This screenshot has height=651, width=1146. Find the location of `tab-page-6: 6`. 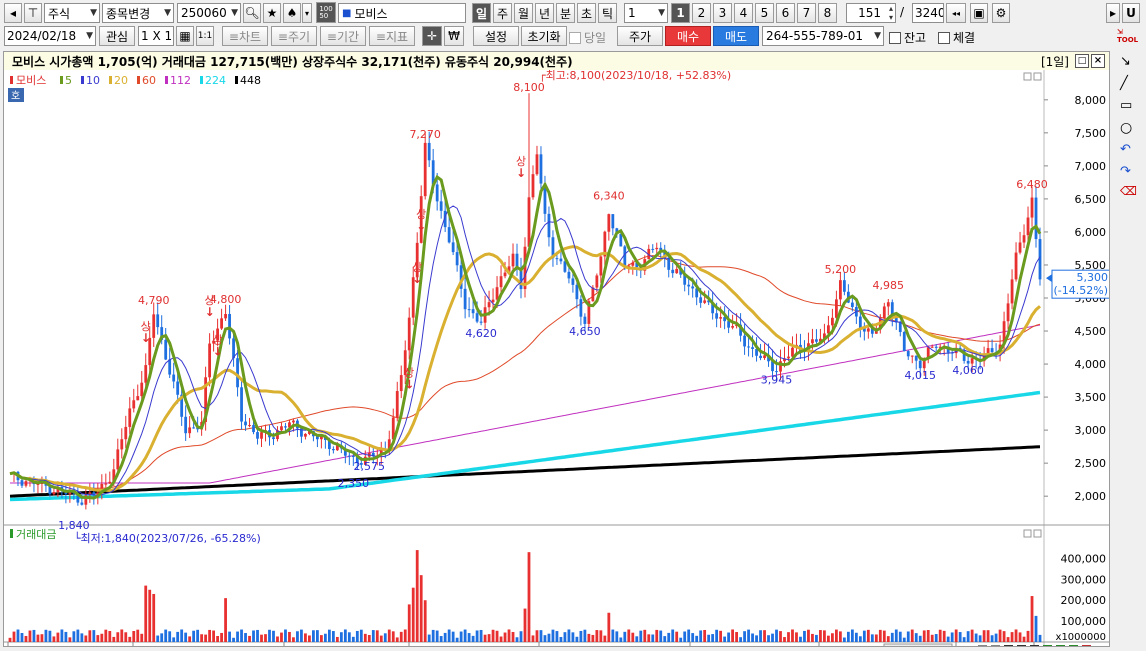

tab-page-6: 6 is located at coordinates (785, 13).